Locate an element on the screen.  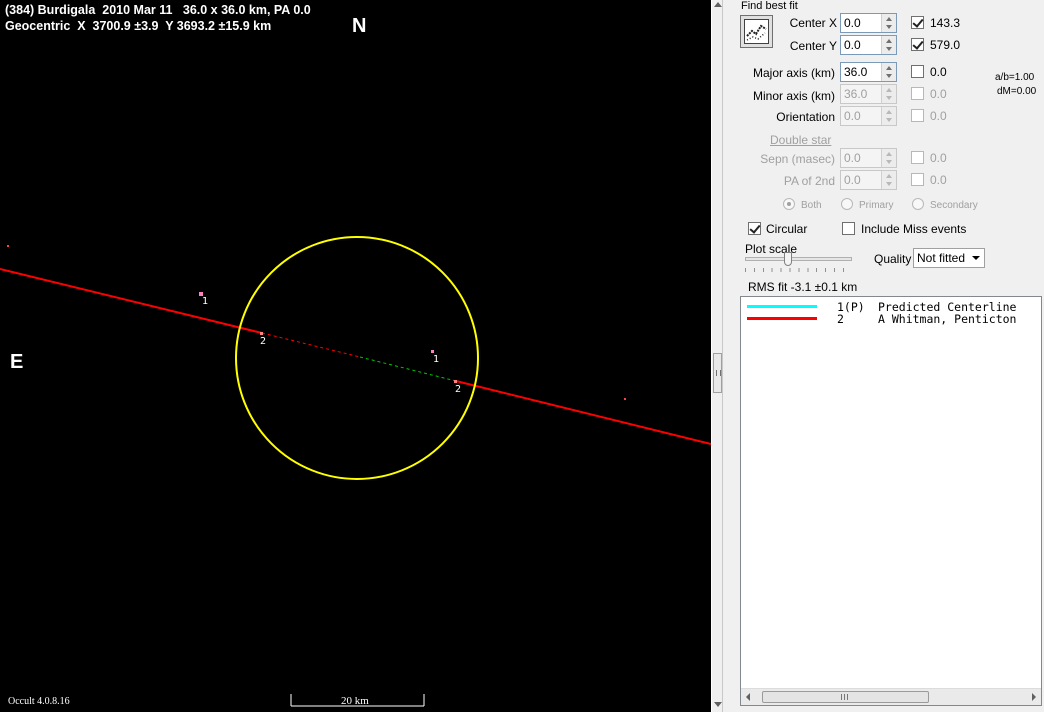
include-miss-label: Include Miss events is located at coordinates (914, 229).